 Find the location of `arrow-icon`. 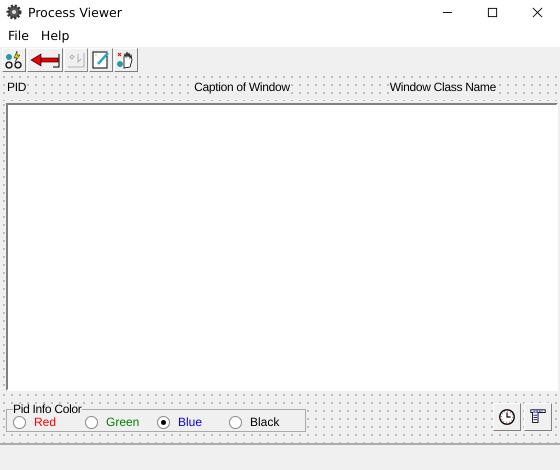

arrow-icon is located at coordinates (45, 60).